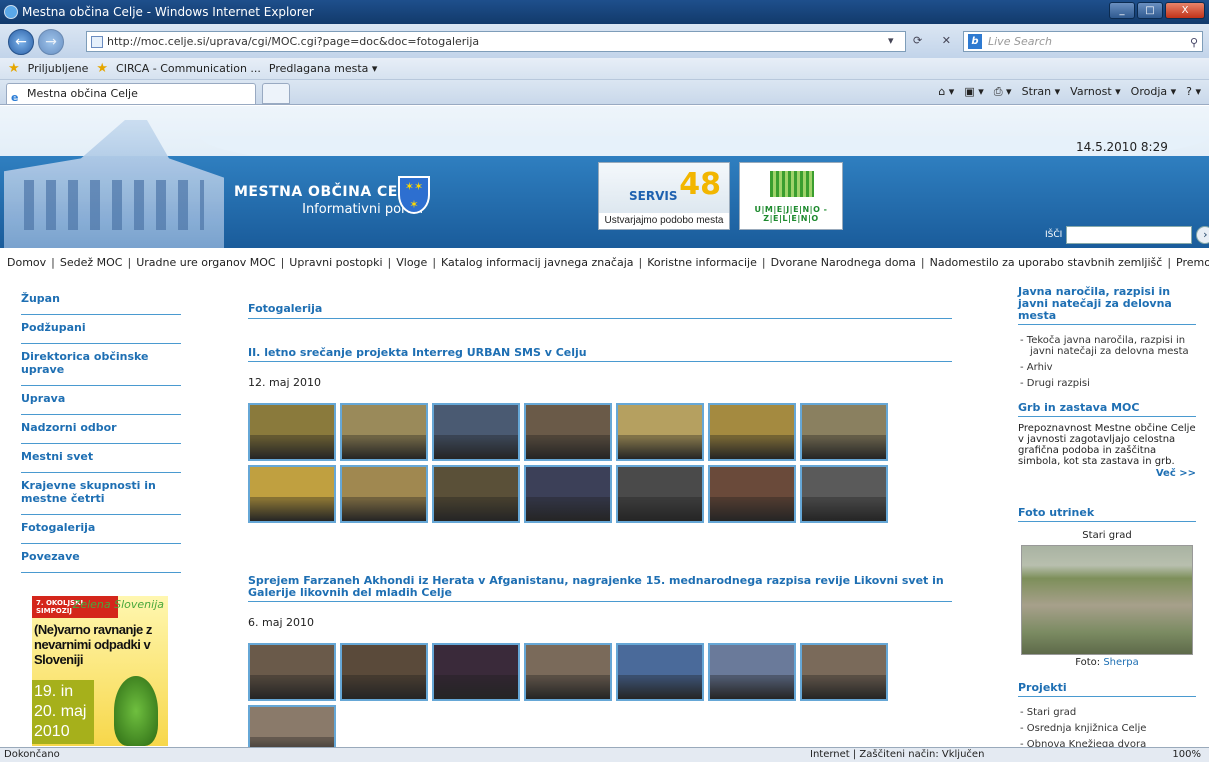  What do you see at coordinates (1108, 367) in the screenshot?
I see `tenders-item: - Arhiv` at bounding box center [1108, 367].